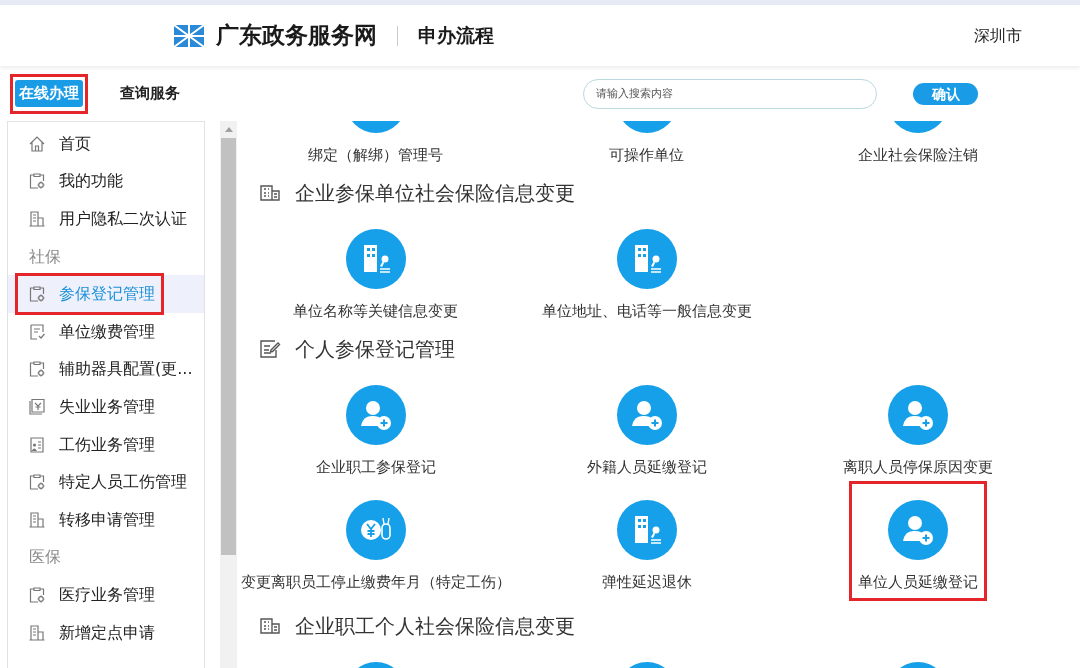 The width and height of the screenshot is (1080, 668). I want to click on service-label: 弹性延迟退休, so click(646, 582).